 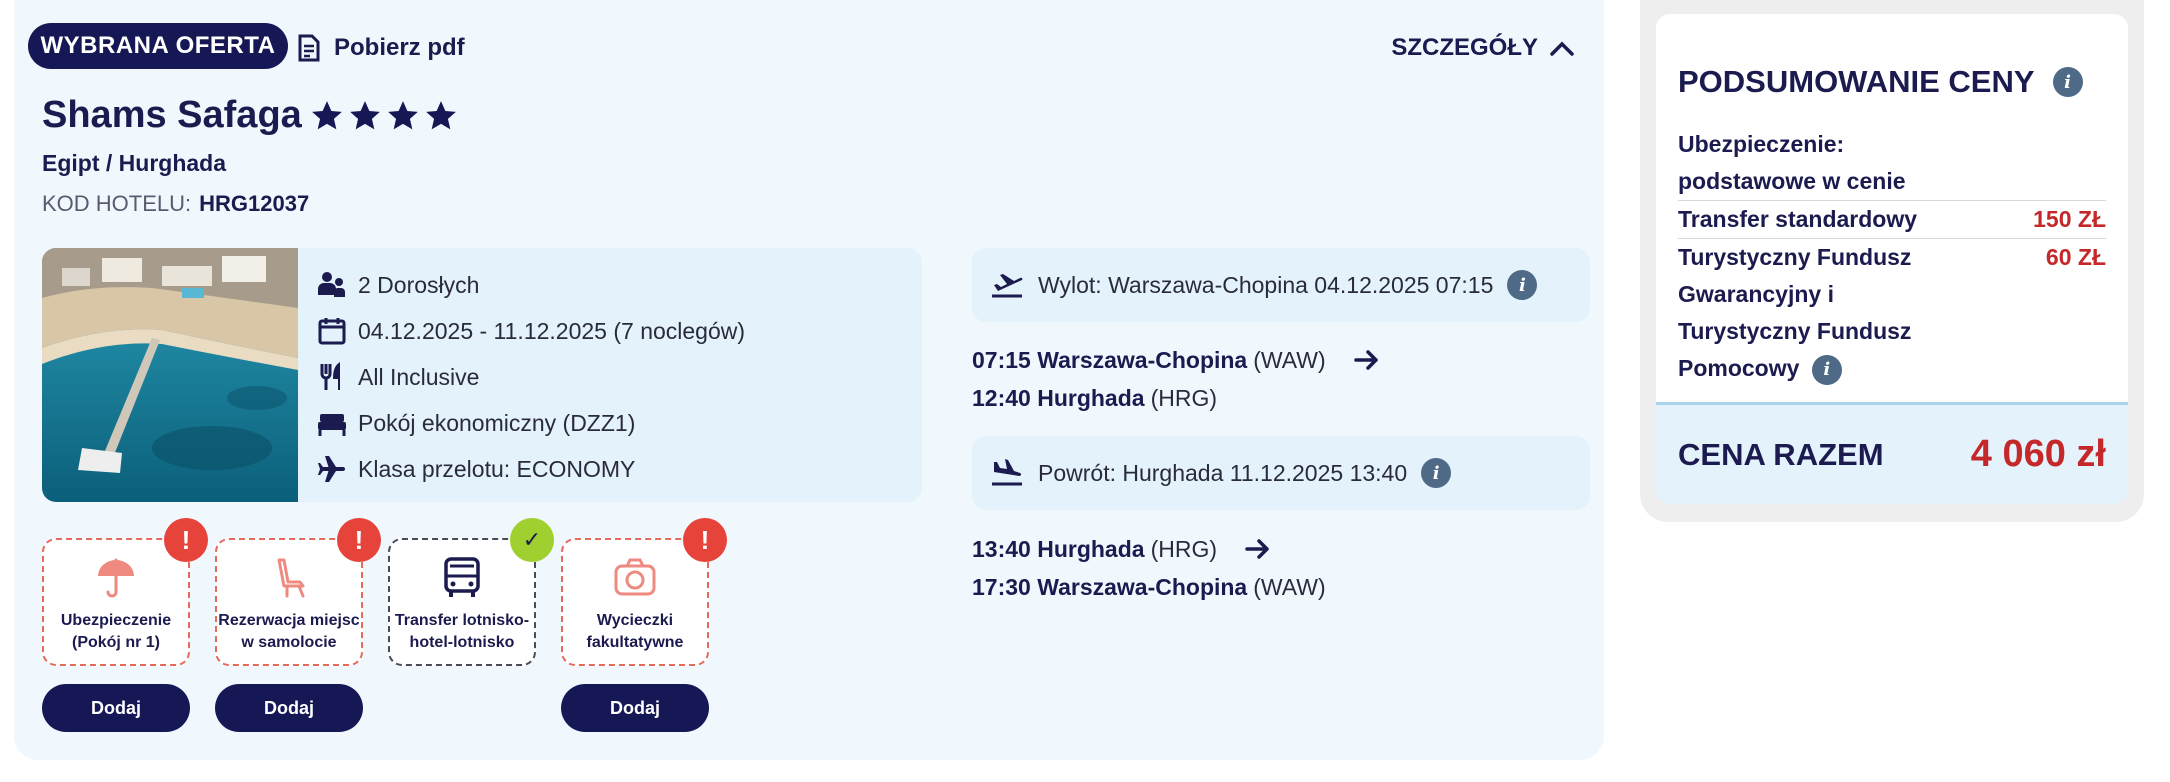 What do you see at coordinates (1183, 548) in the screenshot?
I see `return-dep-code: (HRG)` at bounding box center [1183, 548].